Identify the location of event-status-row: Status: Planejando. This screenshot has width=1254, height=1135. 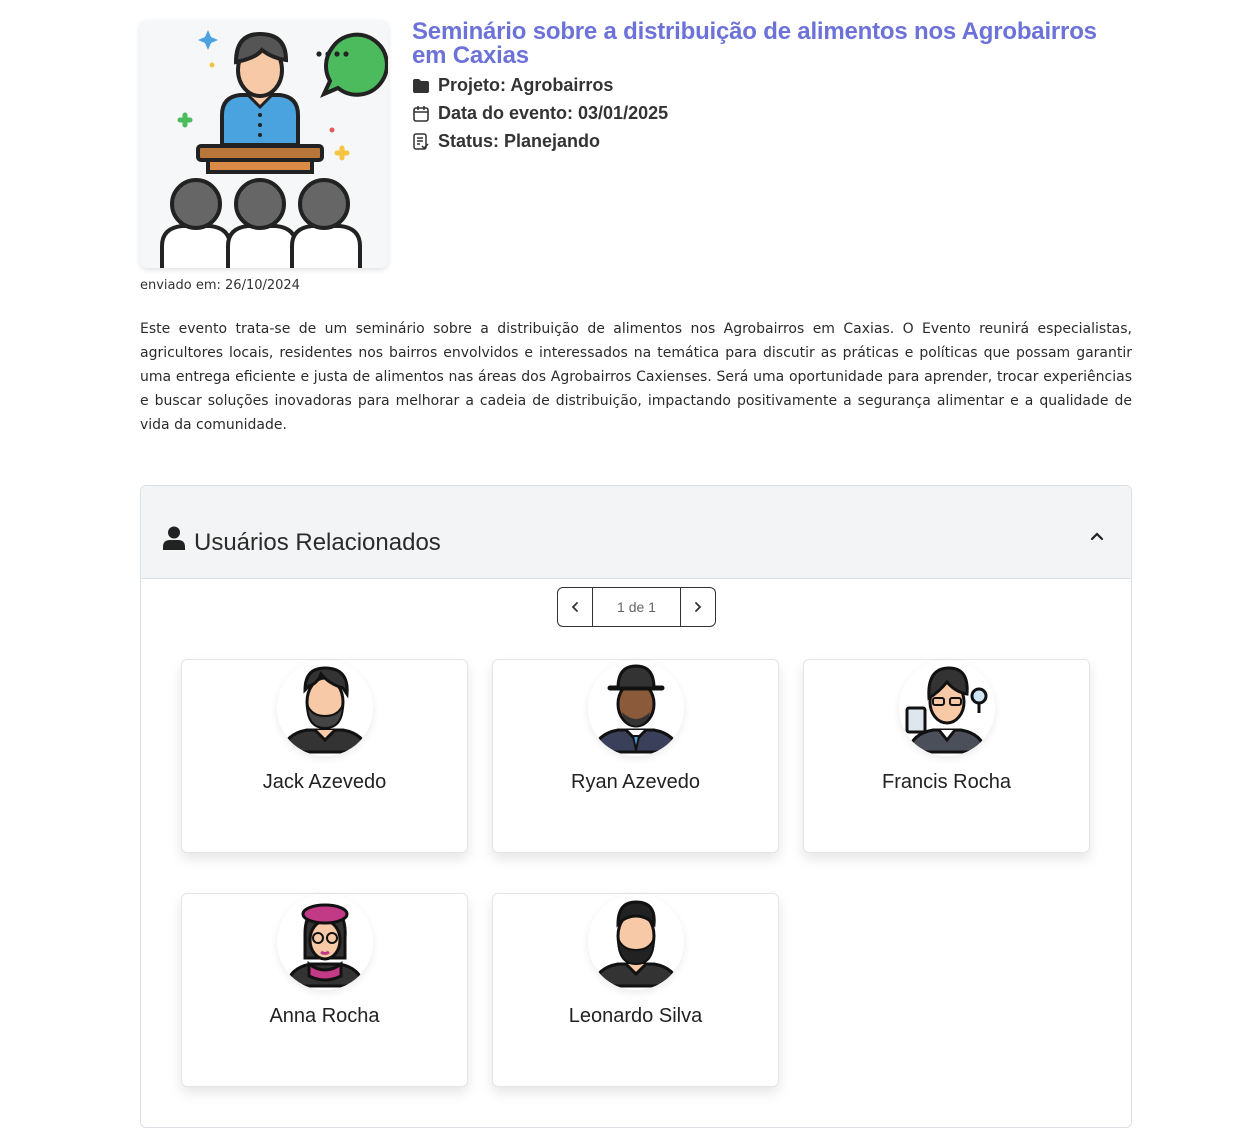
(772, 141).